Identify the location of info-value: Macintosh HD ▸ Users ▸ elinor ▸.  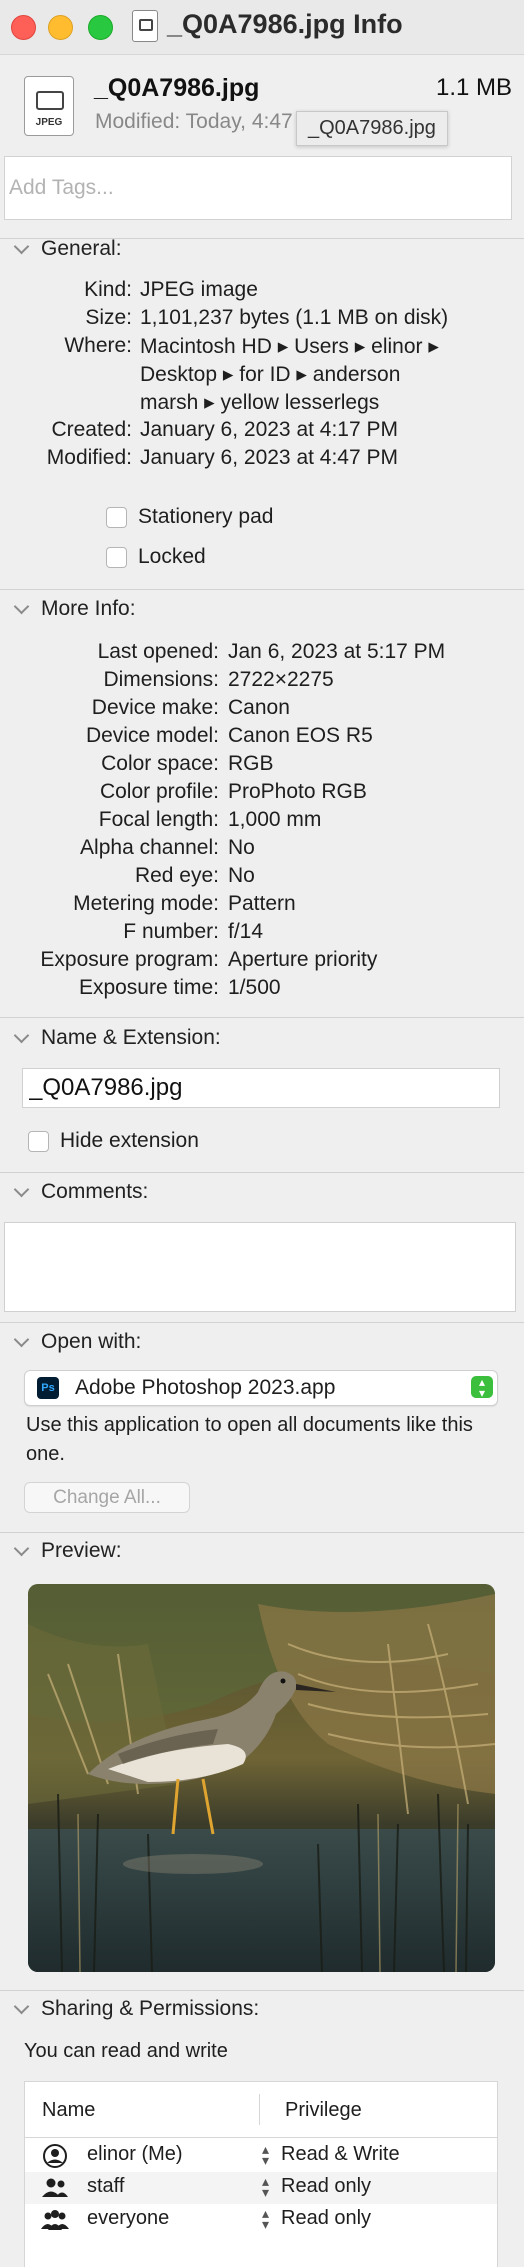
(289, 346).